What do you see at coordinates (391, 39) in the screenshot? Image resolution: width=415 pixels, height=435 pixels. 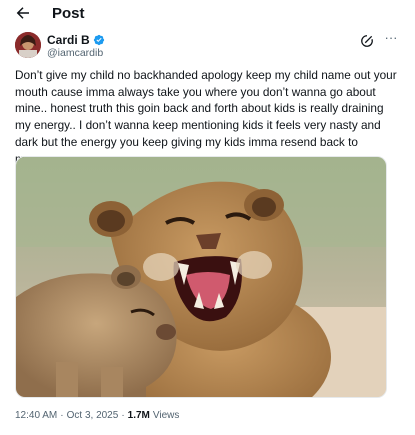 I see `more-icon: ···` at bounding box center [391, 39].